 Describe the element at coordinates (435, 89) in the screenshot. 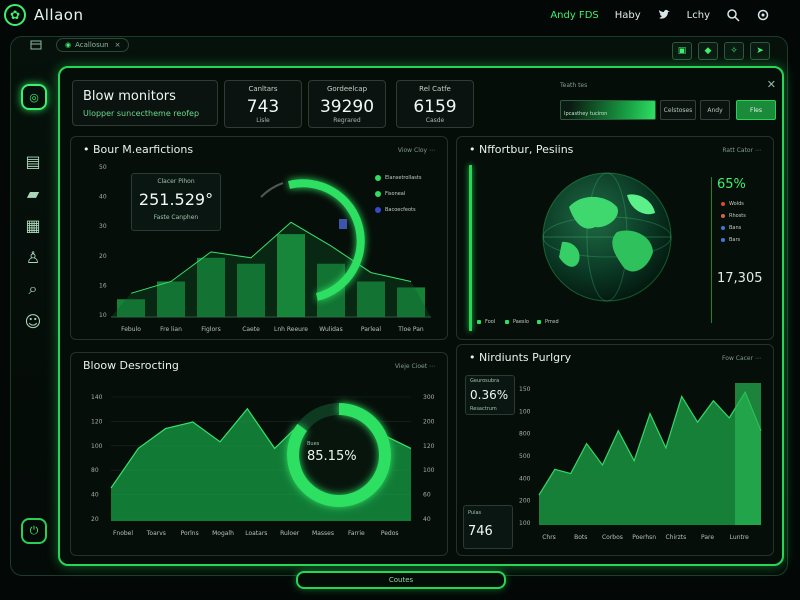

I see `stat-label: Rel Catfe` at that location.